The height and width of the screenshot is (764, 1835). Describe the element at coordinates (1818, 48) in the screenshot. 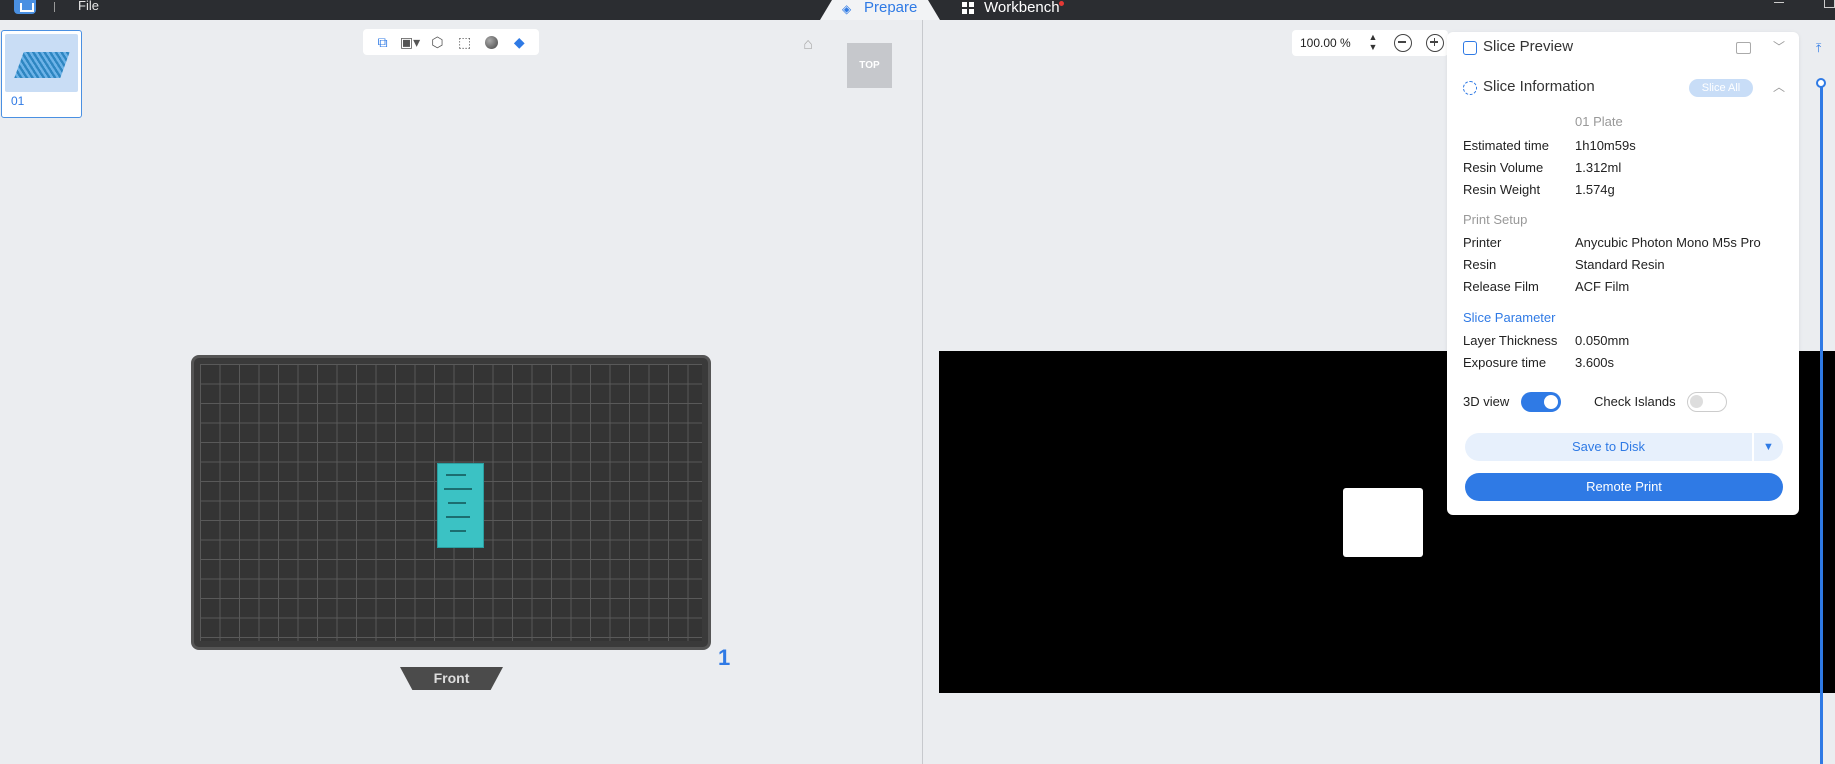

I see `layer-slider-top-icon: ⤒` at that location.